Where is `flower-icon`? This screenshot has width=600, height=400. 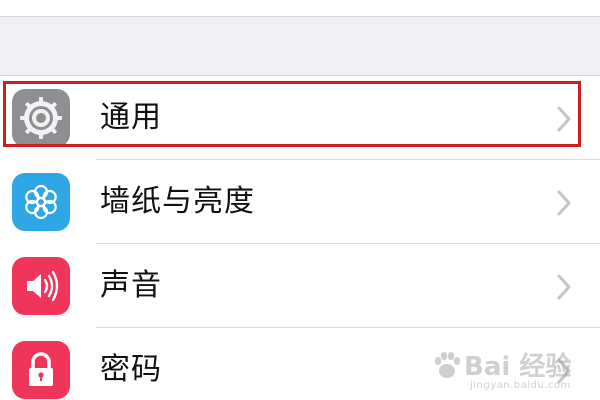
flower-icon is located at coordinates (41, 202).